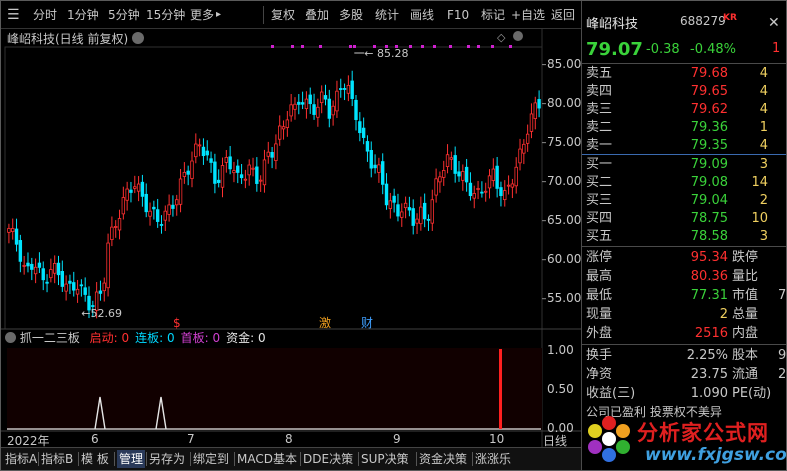 The height and width of the screenshot is (471, 787). I want to click on quote-stat-row: 涨停 95.34 跌停, so click(684, 257).